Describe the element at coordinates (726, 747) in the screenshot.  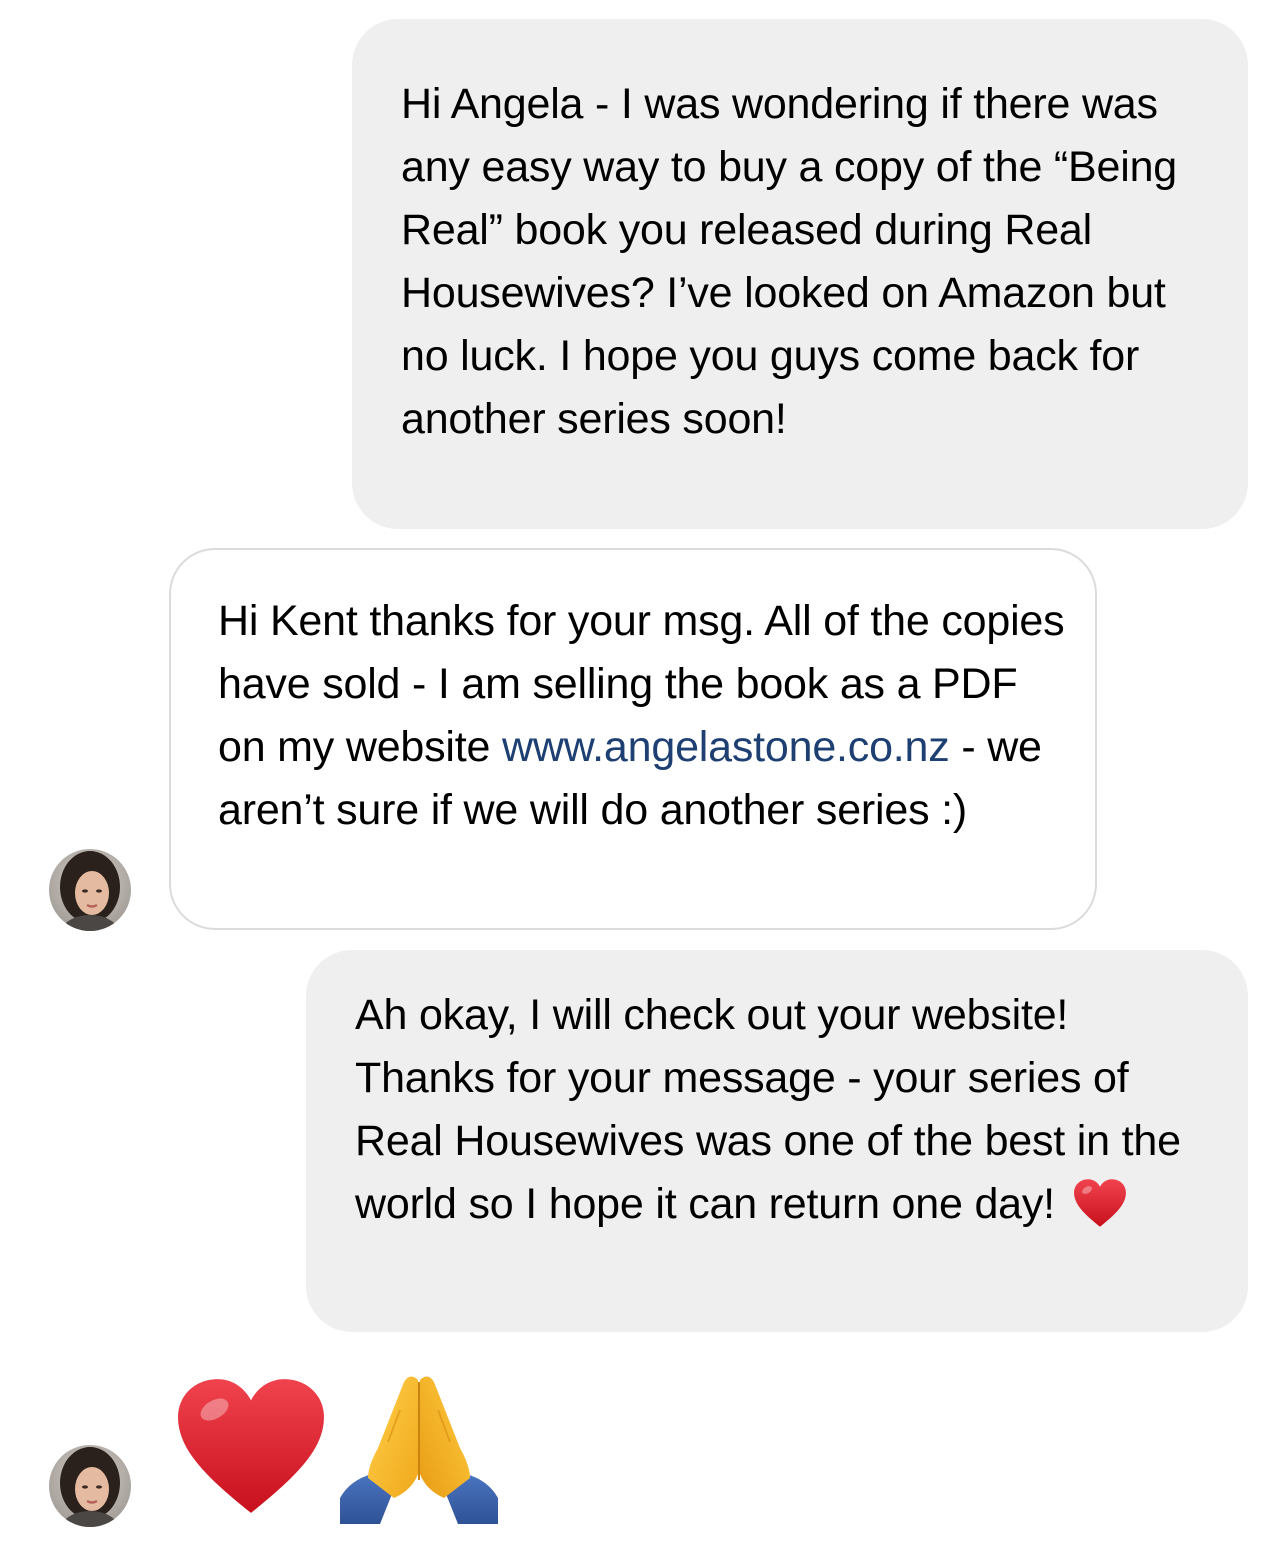
I see `website-link: www.angelastone.co.nz` at that location.